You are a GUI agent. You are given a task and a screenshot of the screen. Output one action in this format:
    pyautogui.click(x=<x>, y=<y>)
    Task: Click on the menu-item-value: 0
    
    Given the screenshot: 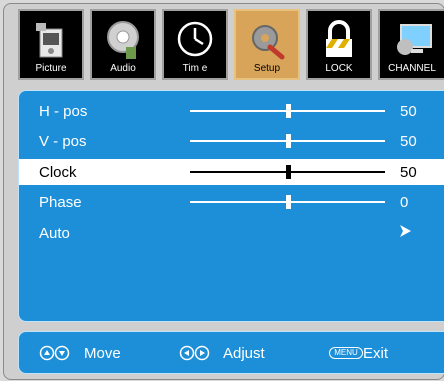 What is the action you would take?
    pyautogui.click(x=404, y=202)
    